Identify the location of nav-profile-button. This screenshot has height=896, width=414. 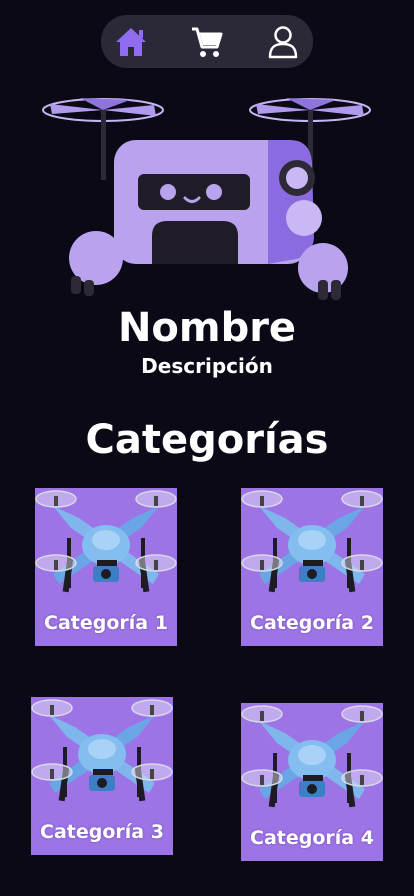
(283, 42).